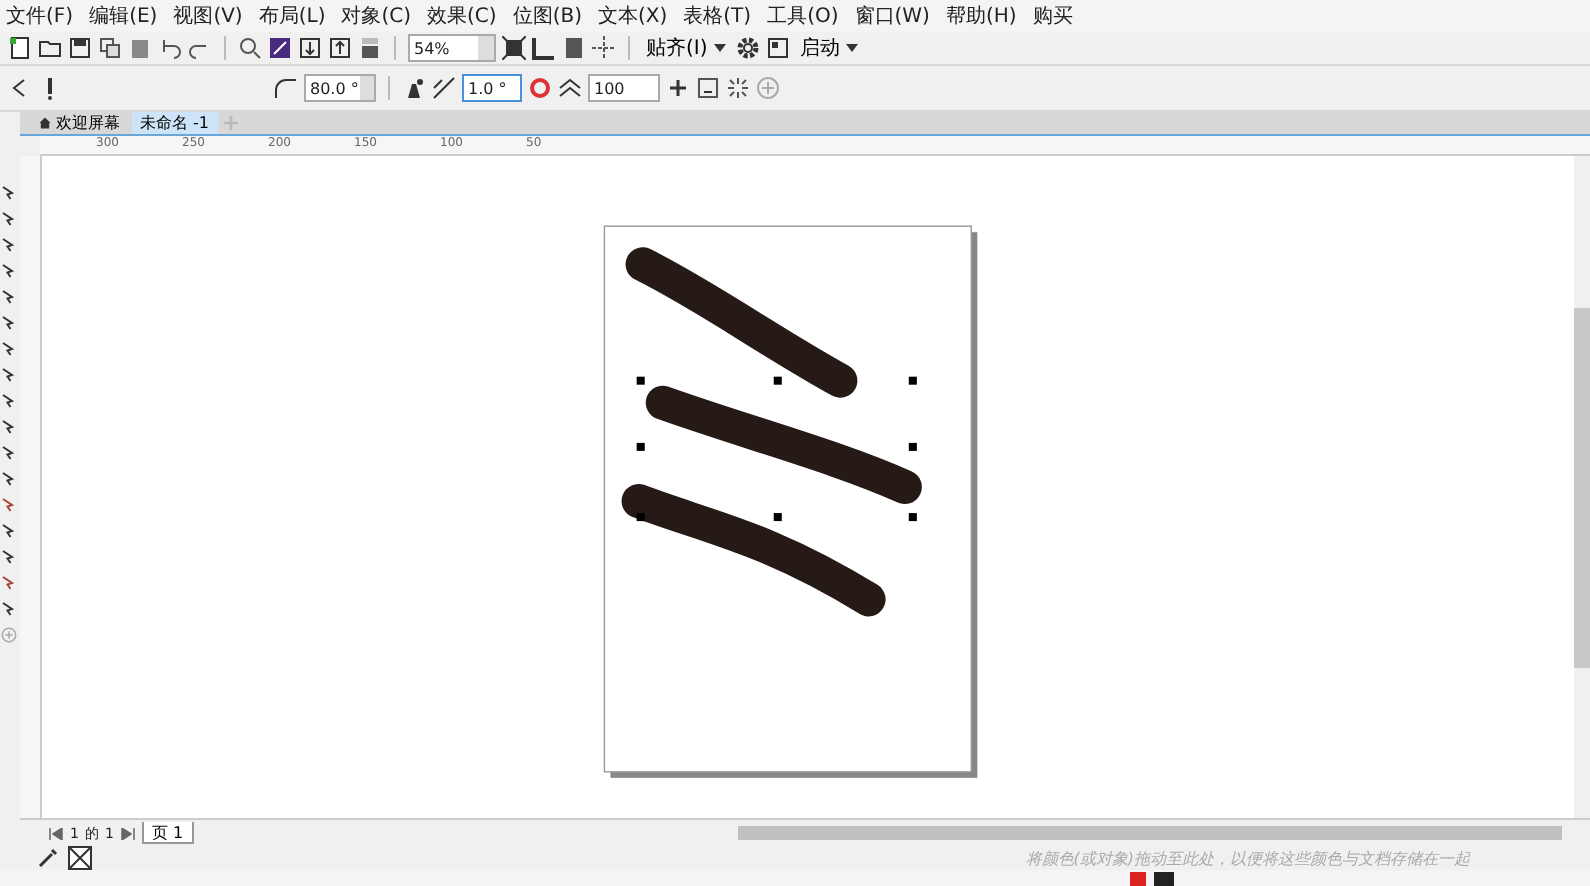 The width and height of the screenshot is (1590, 886). Describe the element at coordinates (981, 16) in the screenshot. I see `menu-item: 帮助(H)` at that location.